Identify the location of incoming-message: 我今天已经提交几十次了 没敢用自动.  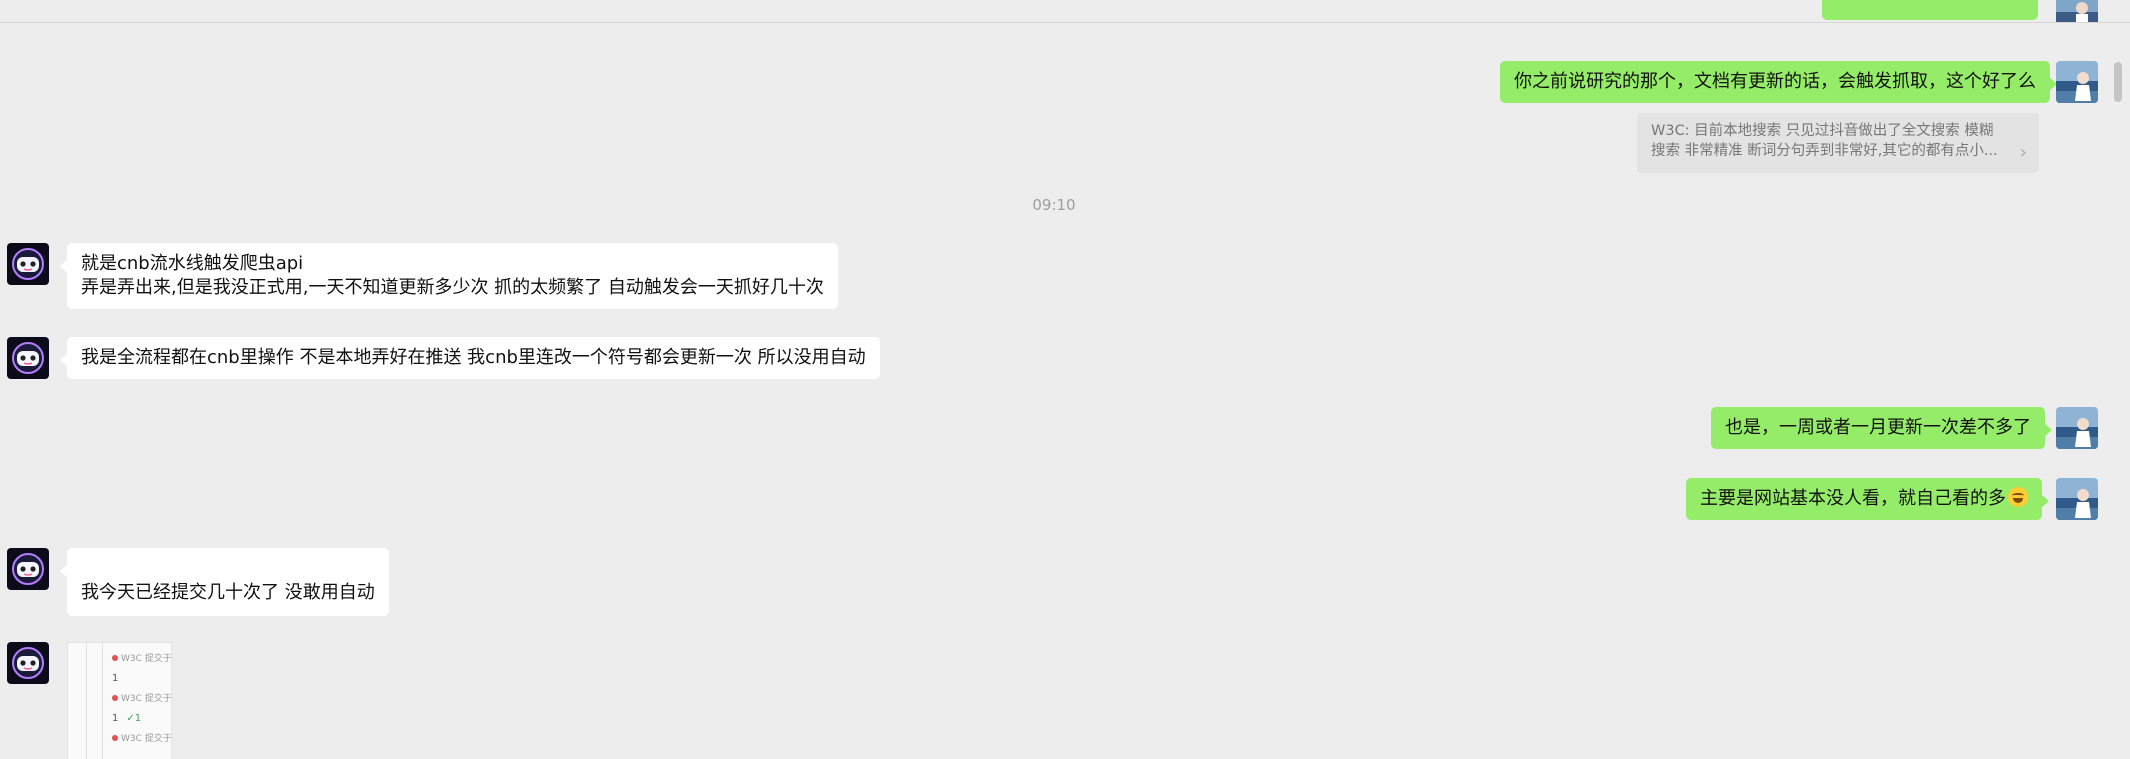
(224, 582).